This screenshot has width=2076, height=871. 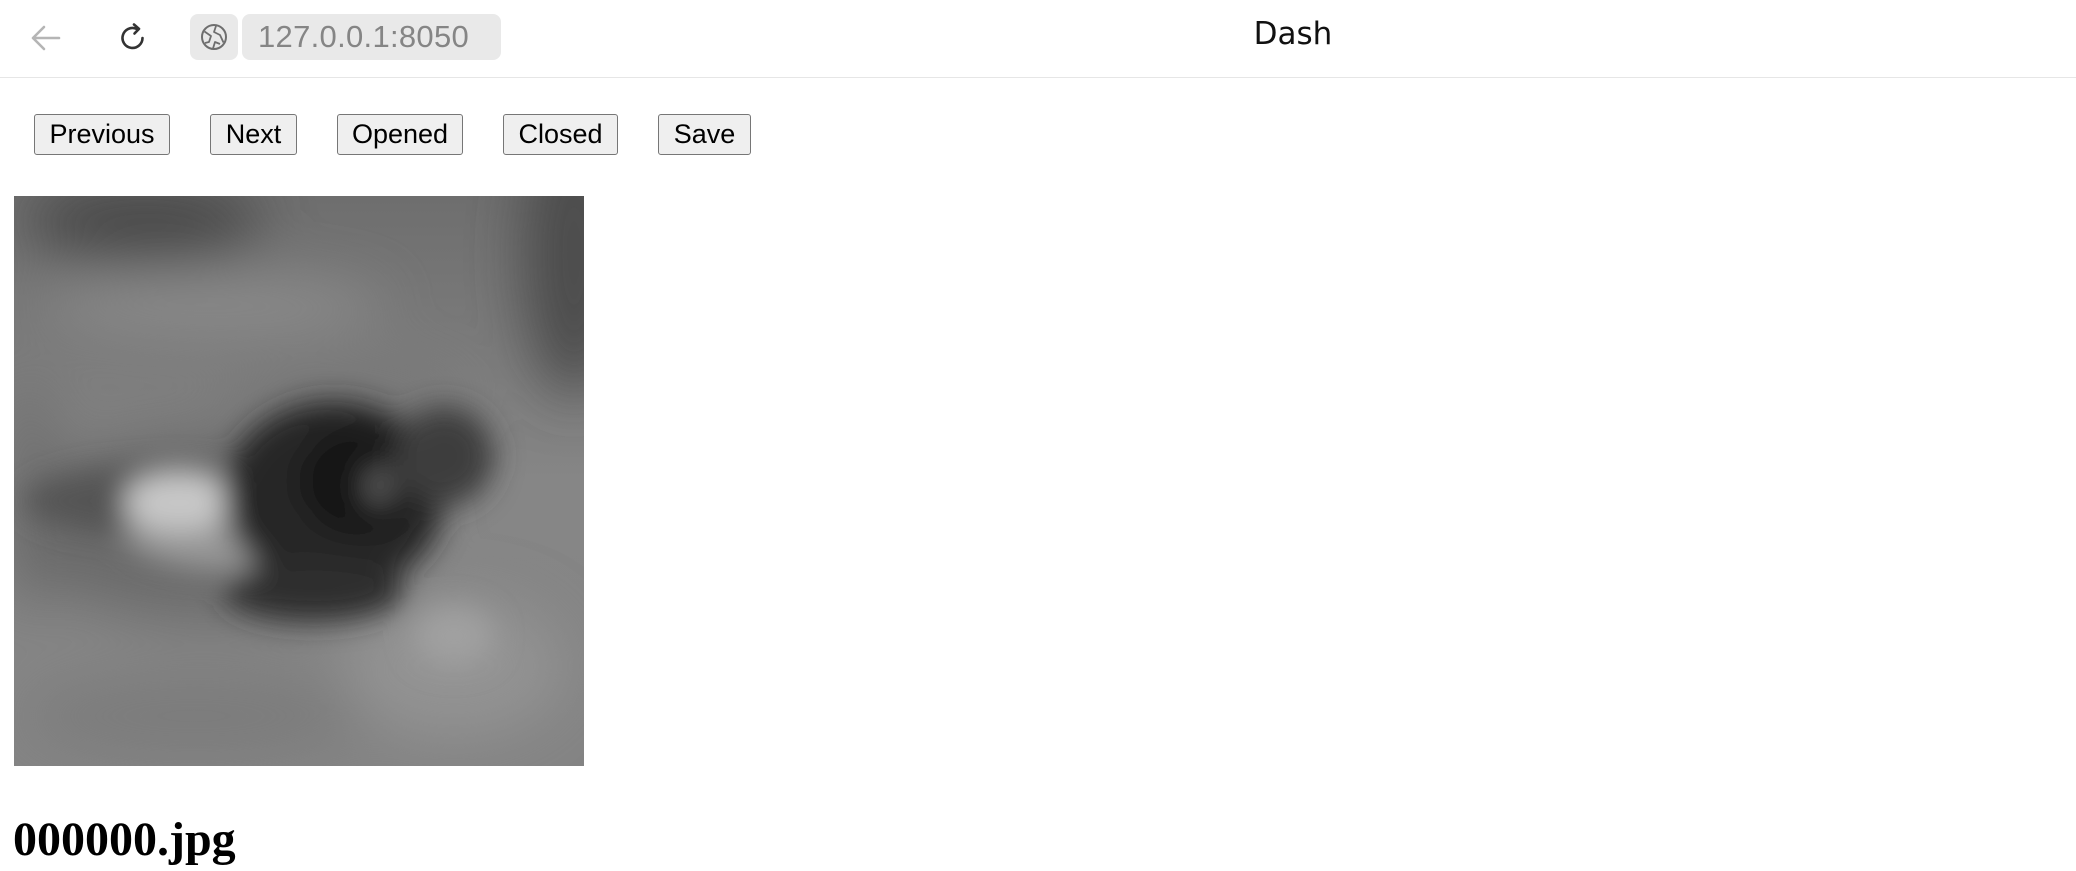 I want to click on closed-button: Closed, so click(x=560, y=134).